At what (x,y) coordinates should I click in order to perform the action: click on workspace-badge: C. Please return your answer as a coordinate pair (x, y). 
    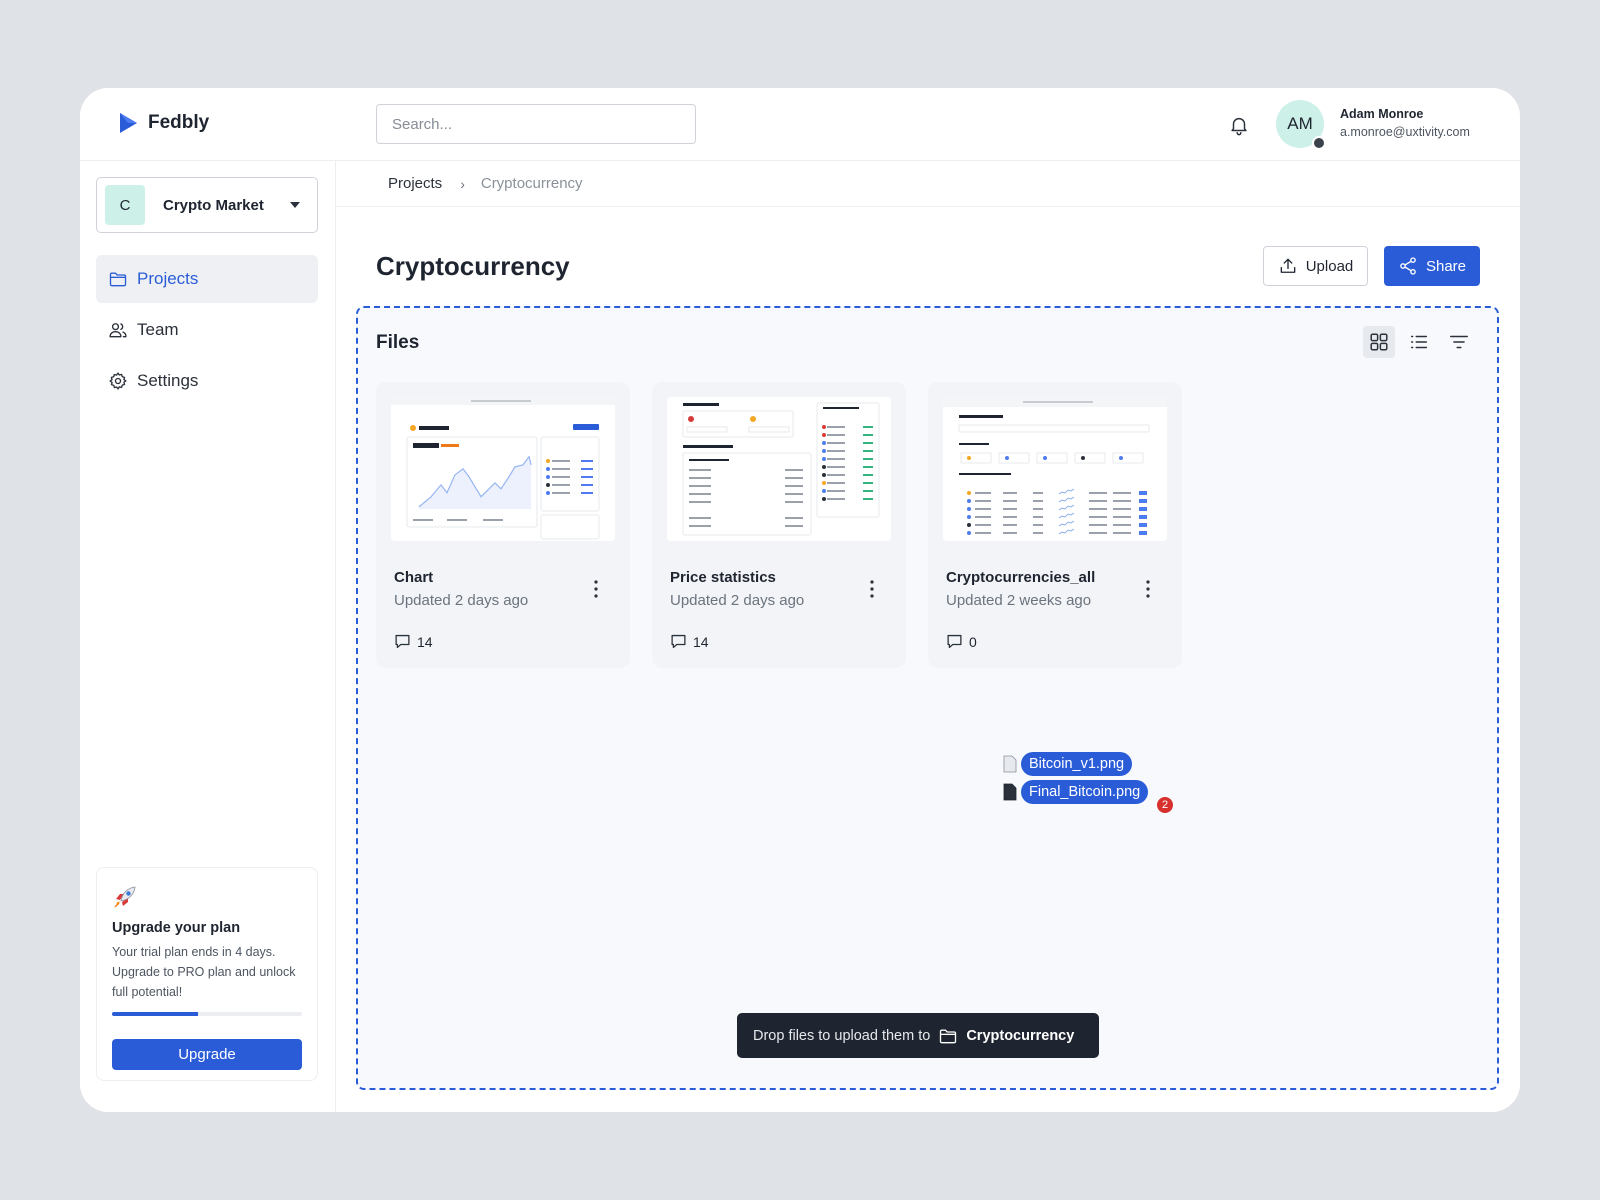
    Looking at the image, I should click on (125, 205).